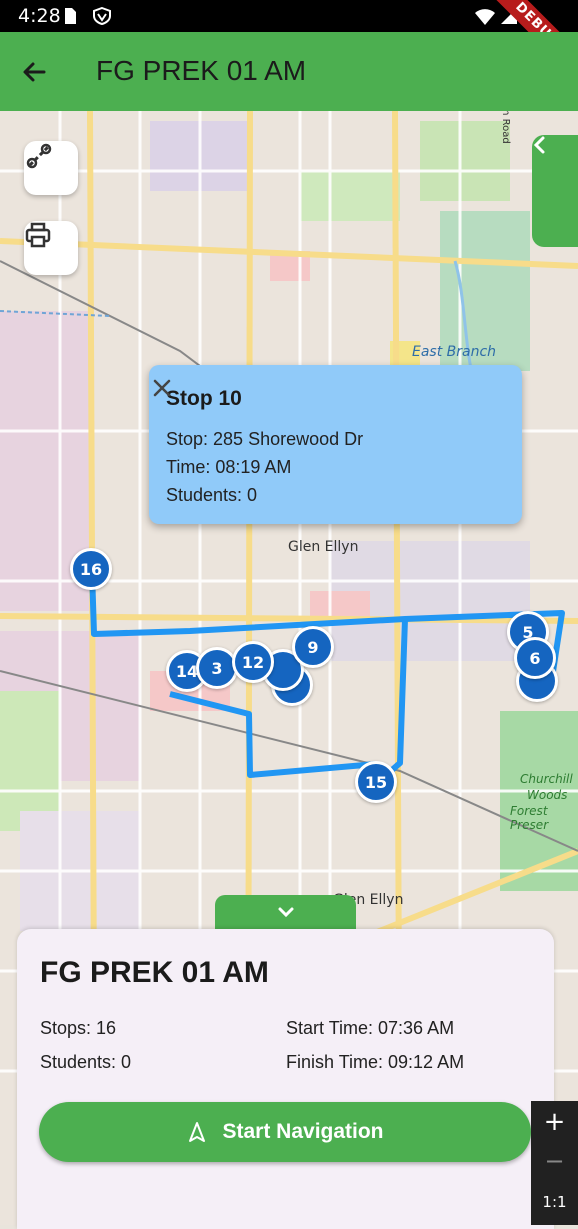 This screenshot has height=1229, width=578. Describe the element at coordinates (555, 191) in the screenshot. I see `side-panel-tab` at that location.